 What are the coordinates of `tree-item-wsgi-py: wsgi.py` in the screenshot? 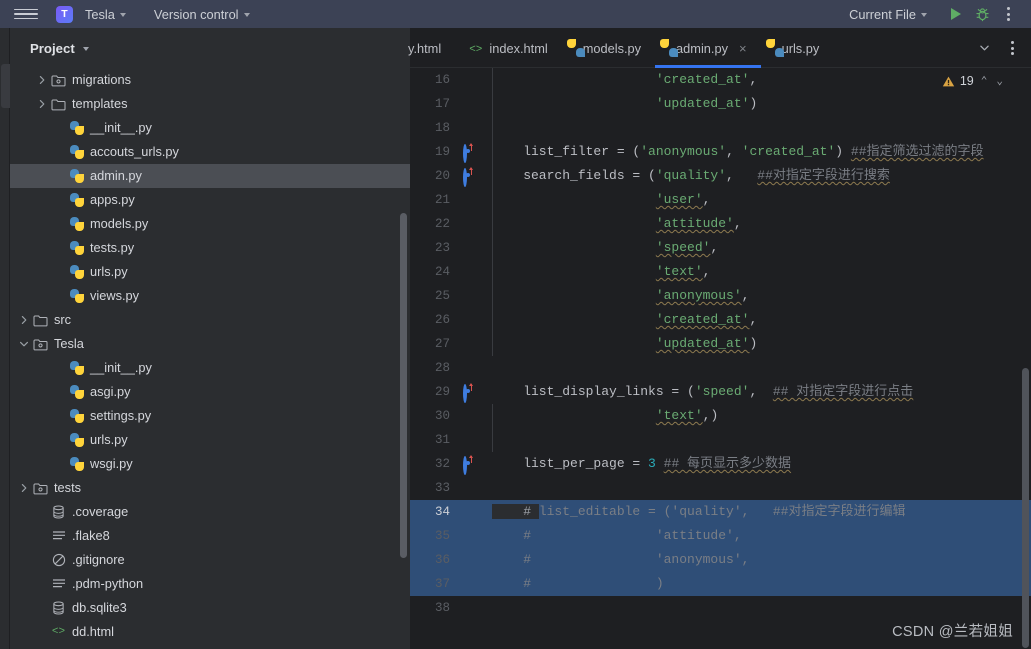 It's located at (210, 464).